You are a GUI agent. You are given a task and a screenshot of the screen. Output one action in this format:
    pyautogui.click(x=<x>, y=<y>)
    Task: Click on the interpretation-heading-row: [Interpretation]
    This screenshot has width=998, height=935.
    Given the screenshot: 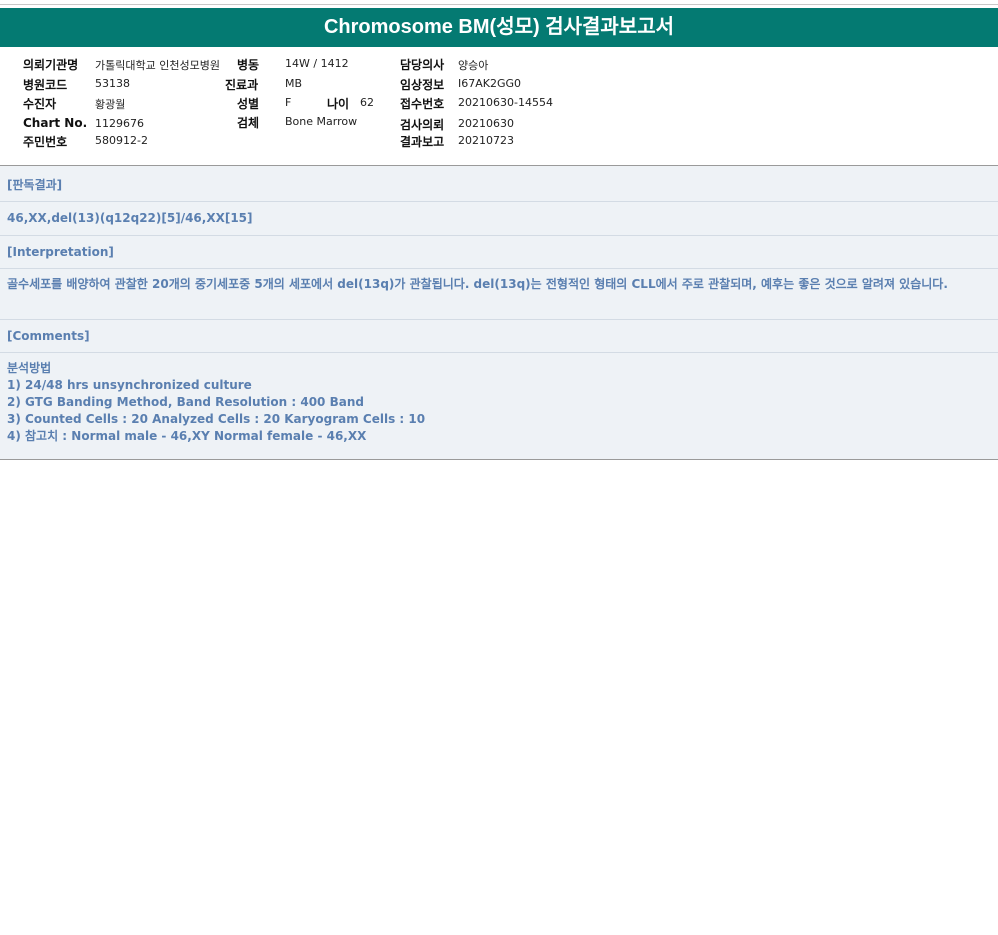 What is the action you would take?
    pyautogui.click(x=499, y=252)
    